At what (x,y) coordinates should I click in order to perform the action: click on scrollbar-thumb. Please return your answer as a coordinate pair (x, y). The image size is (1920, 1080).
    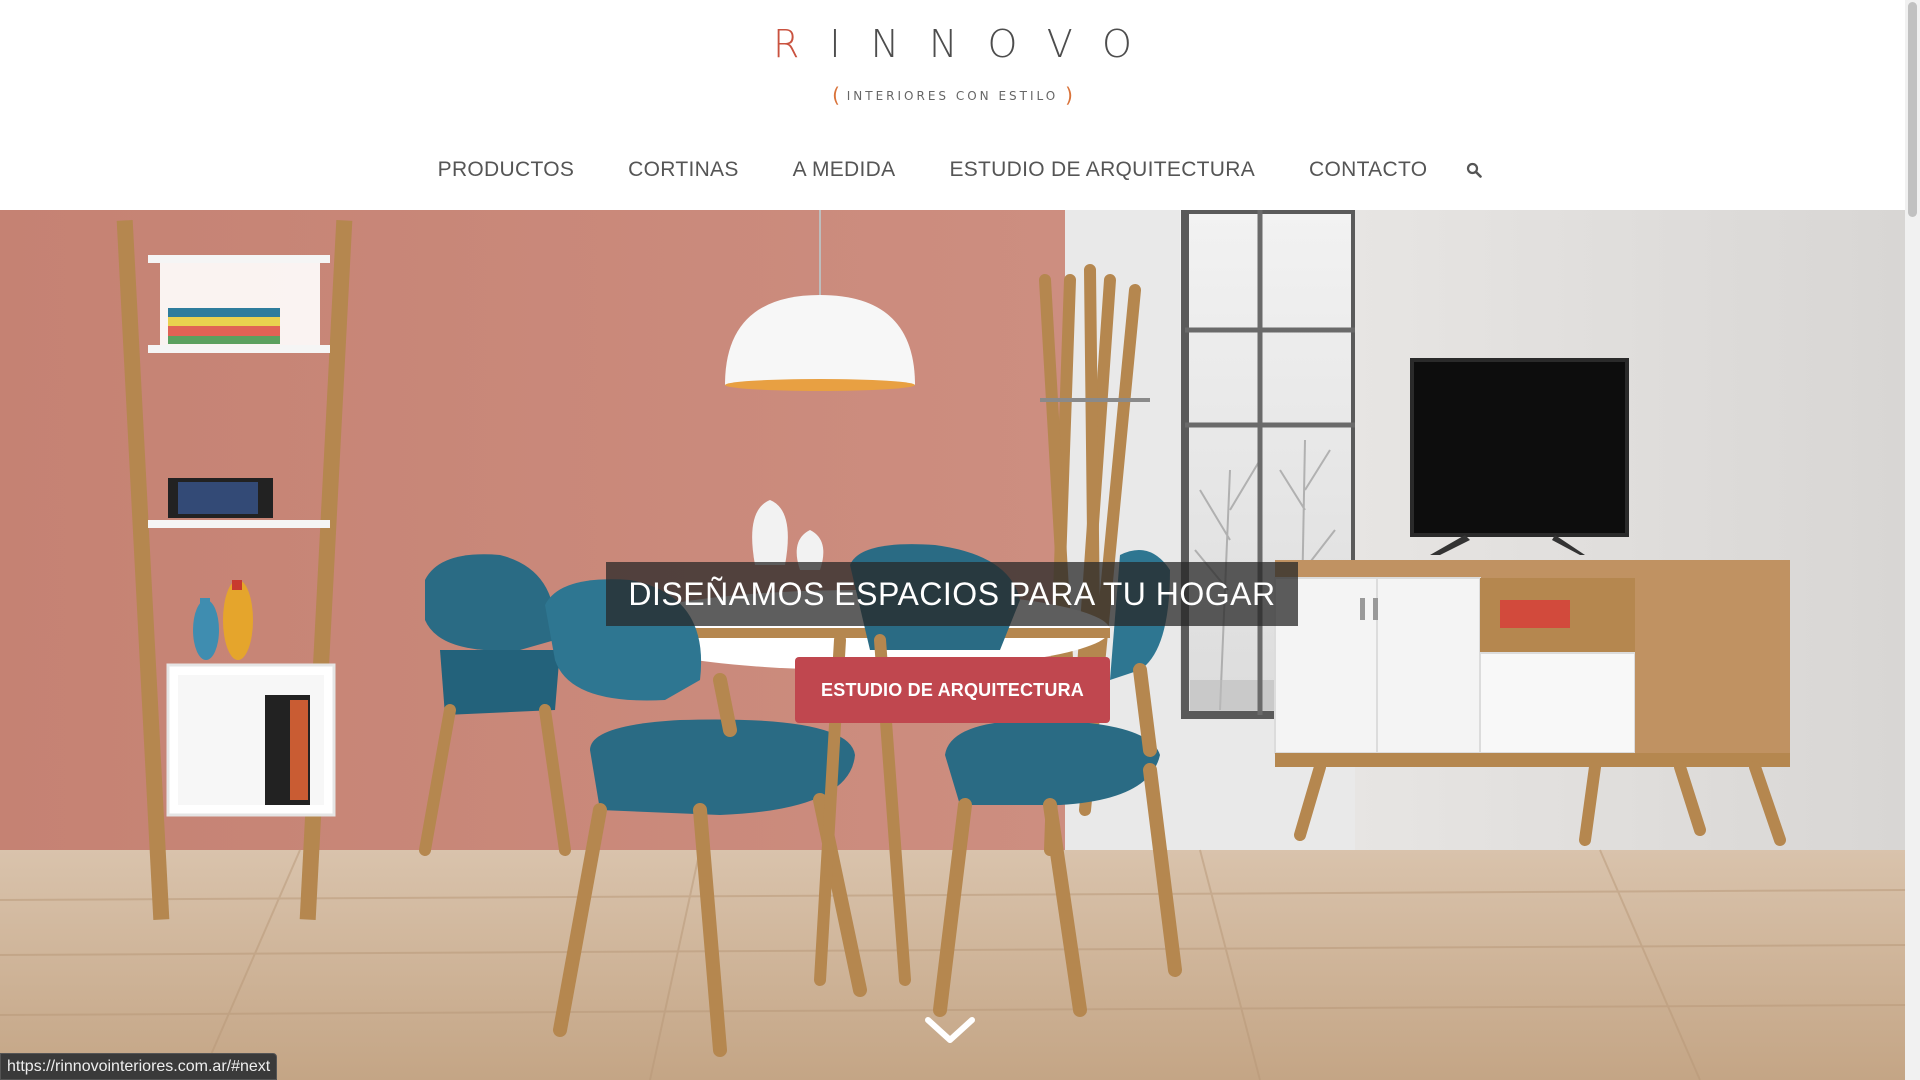
    Looking at the image, I should click on (1912, 109).